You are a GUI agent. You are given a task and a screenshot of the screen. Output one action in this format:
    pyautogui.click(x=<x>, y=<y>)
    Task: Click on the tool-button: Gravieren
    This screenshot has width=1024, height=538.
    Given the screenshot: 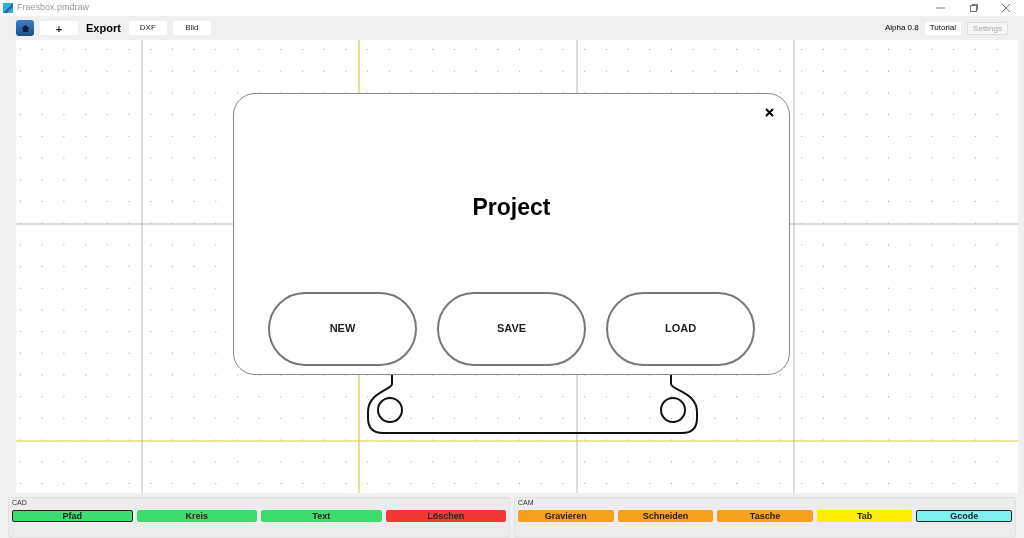 What is the action you would take?
    pyautogui.click(x=566, y=516)
    